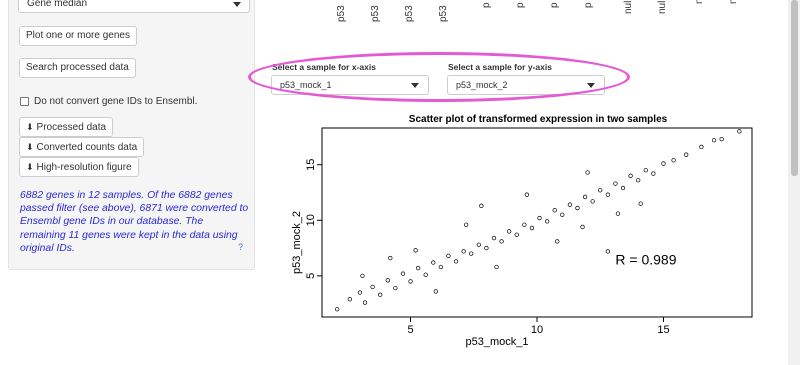 This screenshot has width=800, height=365. What do you see at coordinates (311, 220) in the screenshot?
I see `y-tick-label: 10` at bounding box center [311, 220].